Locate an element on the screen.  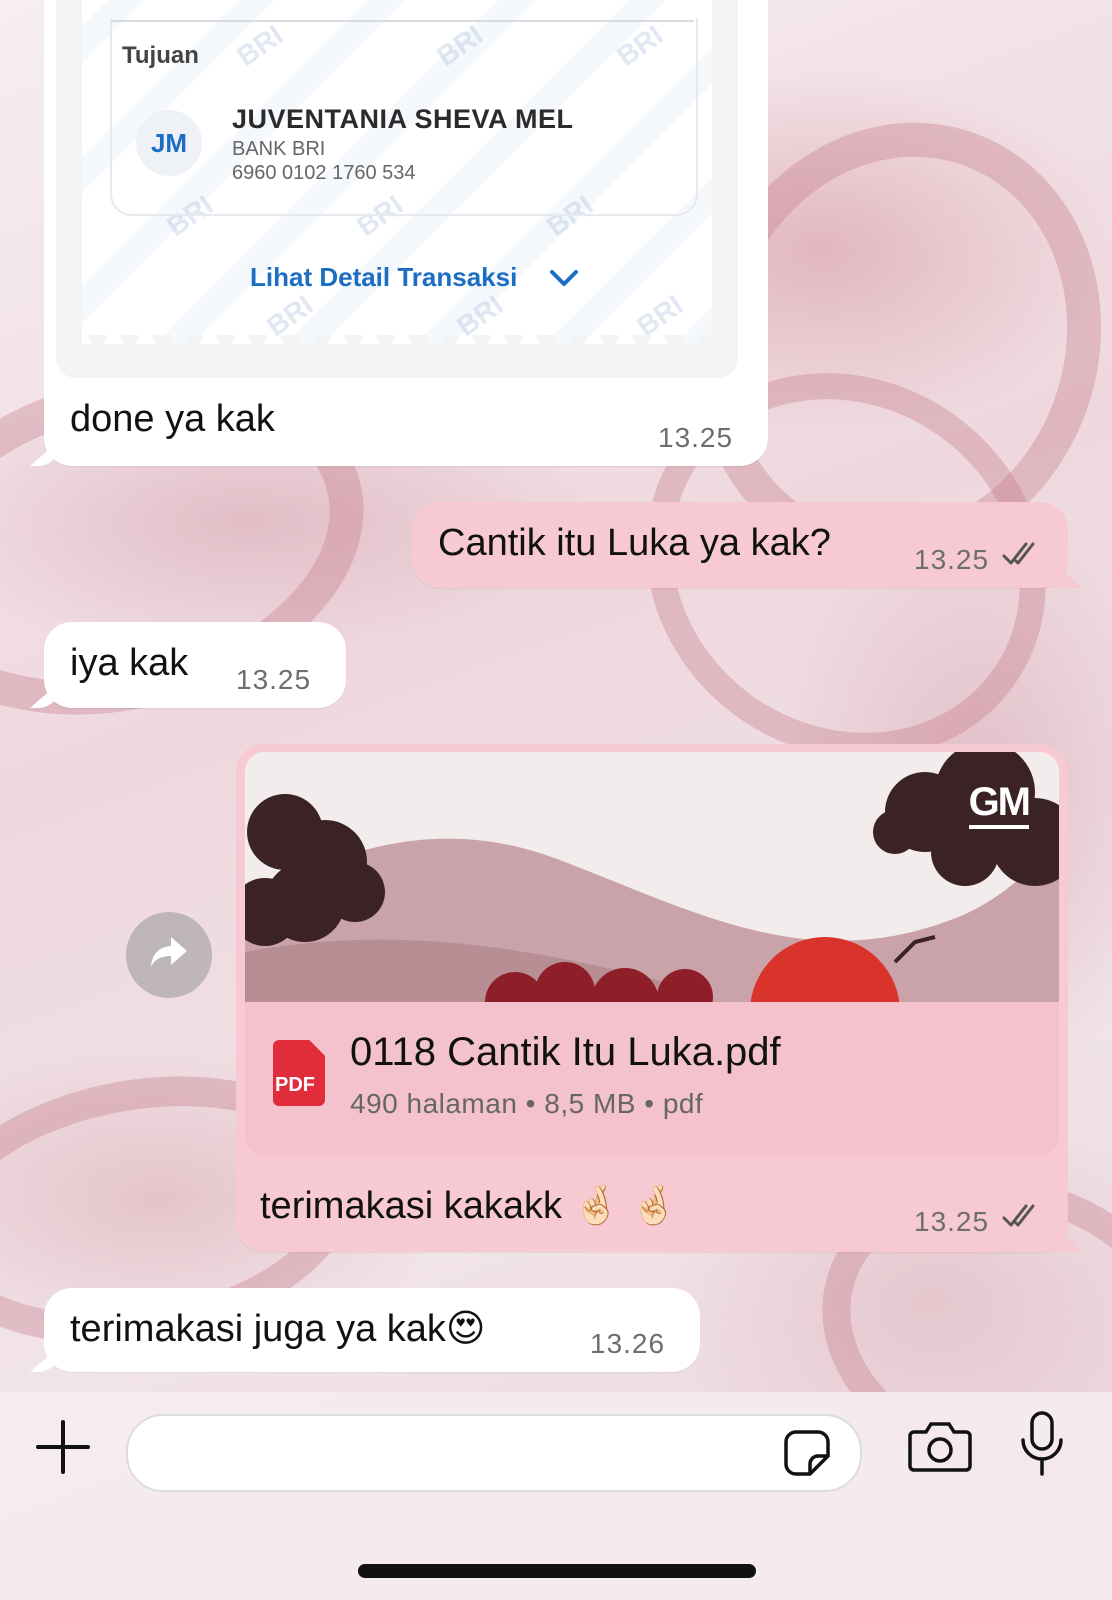
receipt-torn-edge is located at coordinates (397, 346).